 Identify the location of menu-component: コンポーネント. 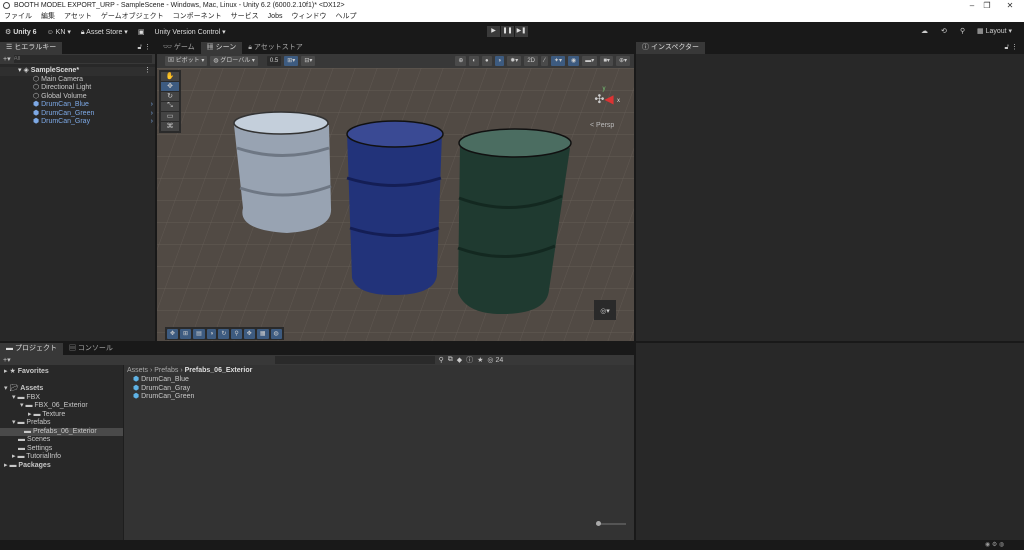
(197, 16).